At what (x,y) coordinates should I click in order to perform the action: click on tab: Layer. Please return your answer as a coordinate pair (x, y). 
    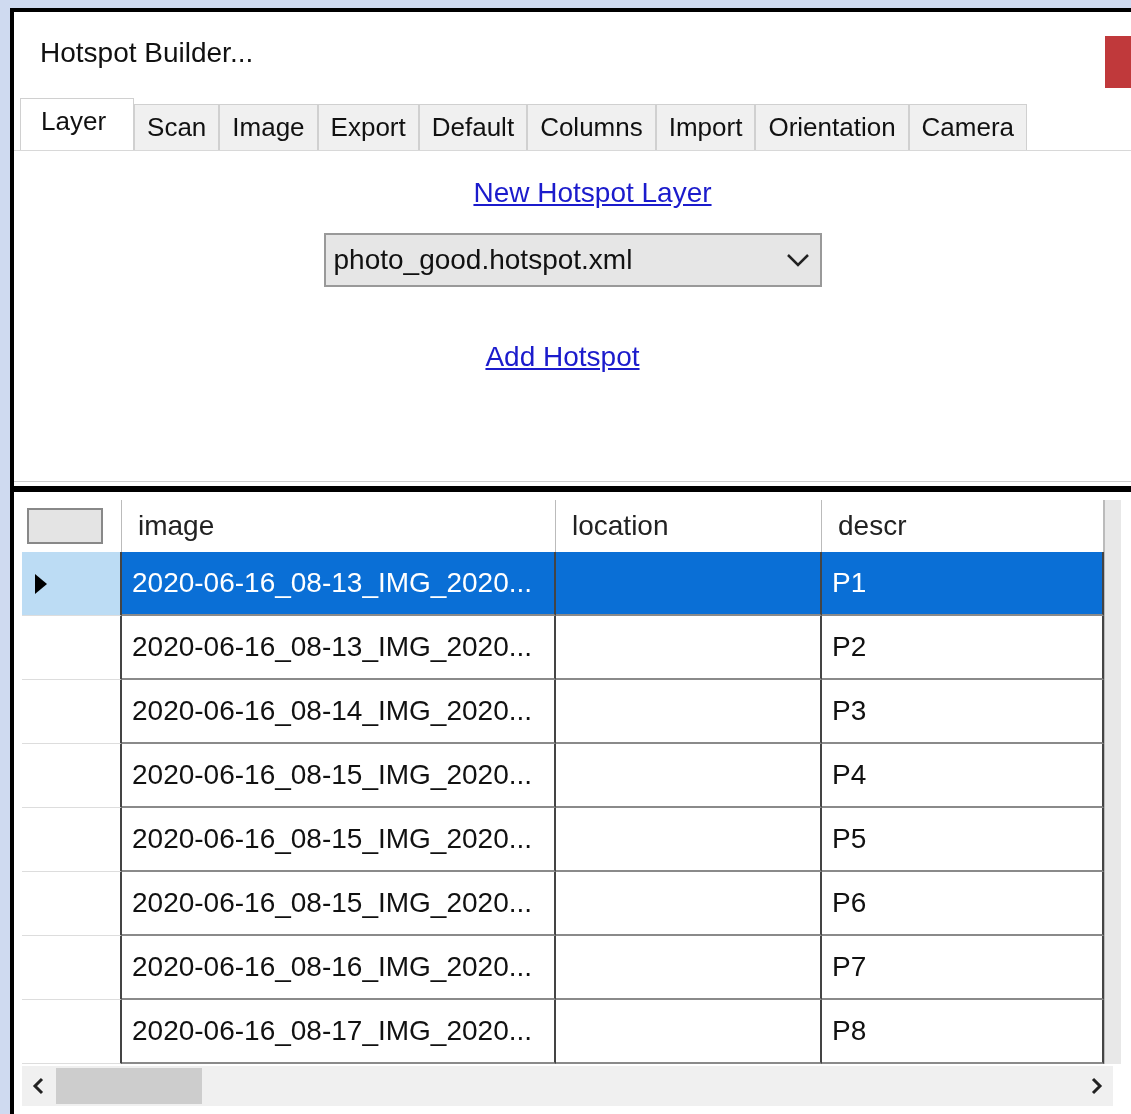
    Looking at the image, I should click on (77, 124).